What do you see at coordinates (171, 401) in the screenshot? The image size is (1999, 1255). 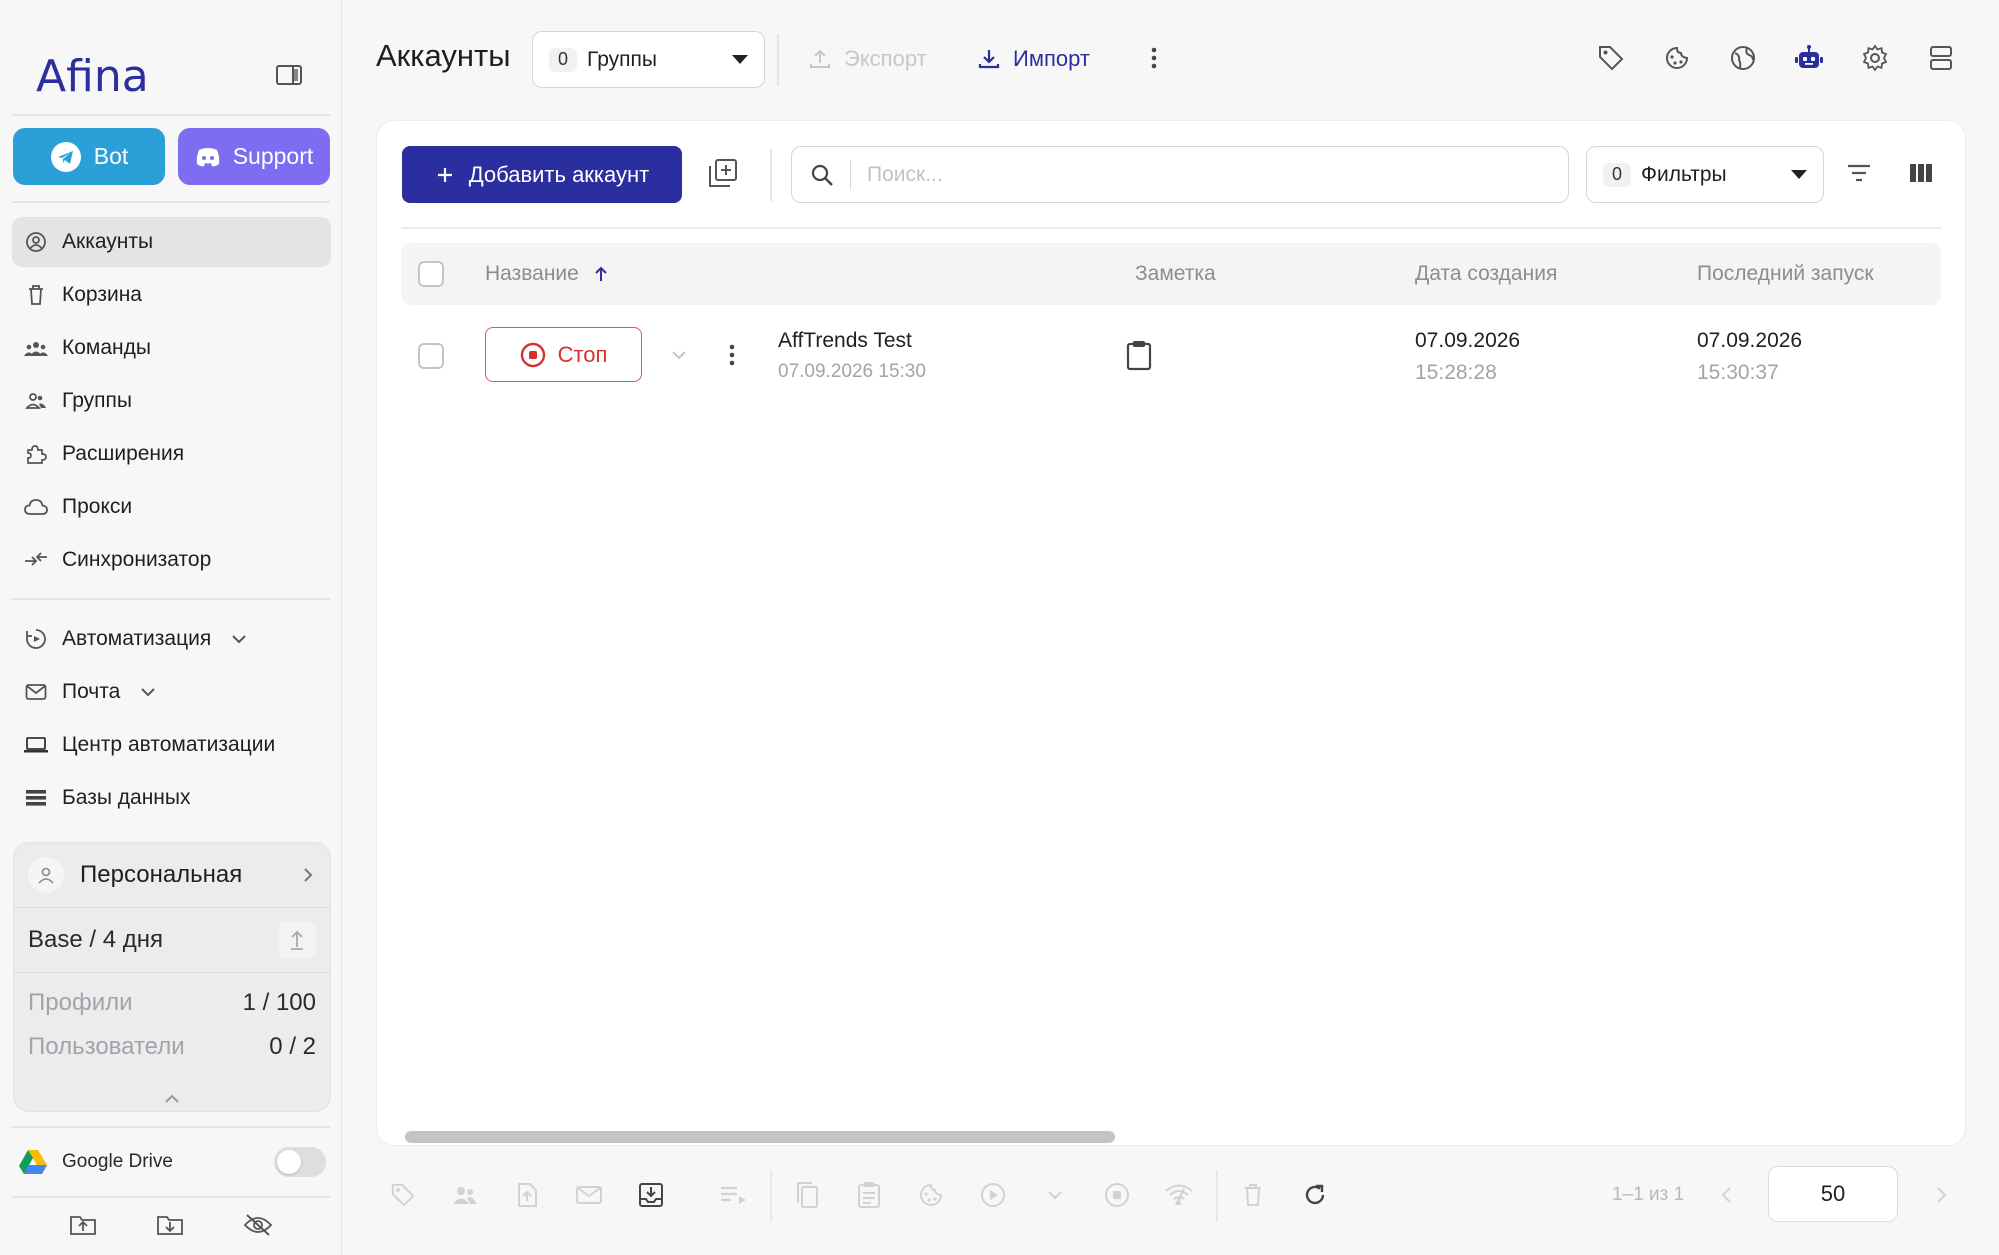 I see `nav-item-groups: Группы` at bounding box center [171, 401].